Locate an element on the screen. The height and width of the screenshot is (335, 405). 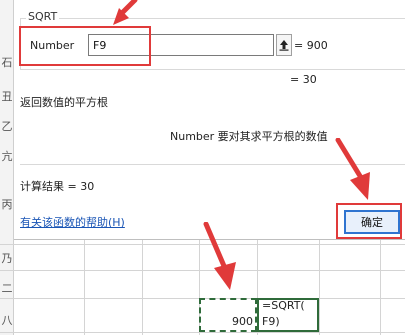
calculation-result: 计算结果 = 30 is located at coordinates (57, 186).